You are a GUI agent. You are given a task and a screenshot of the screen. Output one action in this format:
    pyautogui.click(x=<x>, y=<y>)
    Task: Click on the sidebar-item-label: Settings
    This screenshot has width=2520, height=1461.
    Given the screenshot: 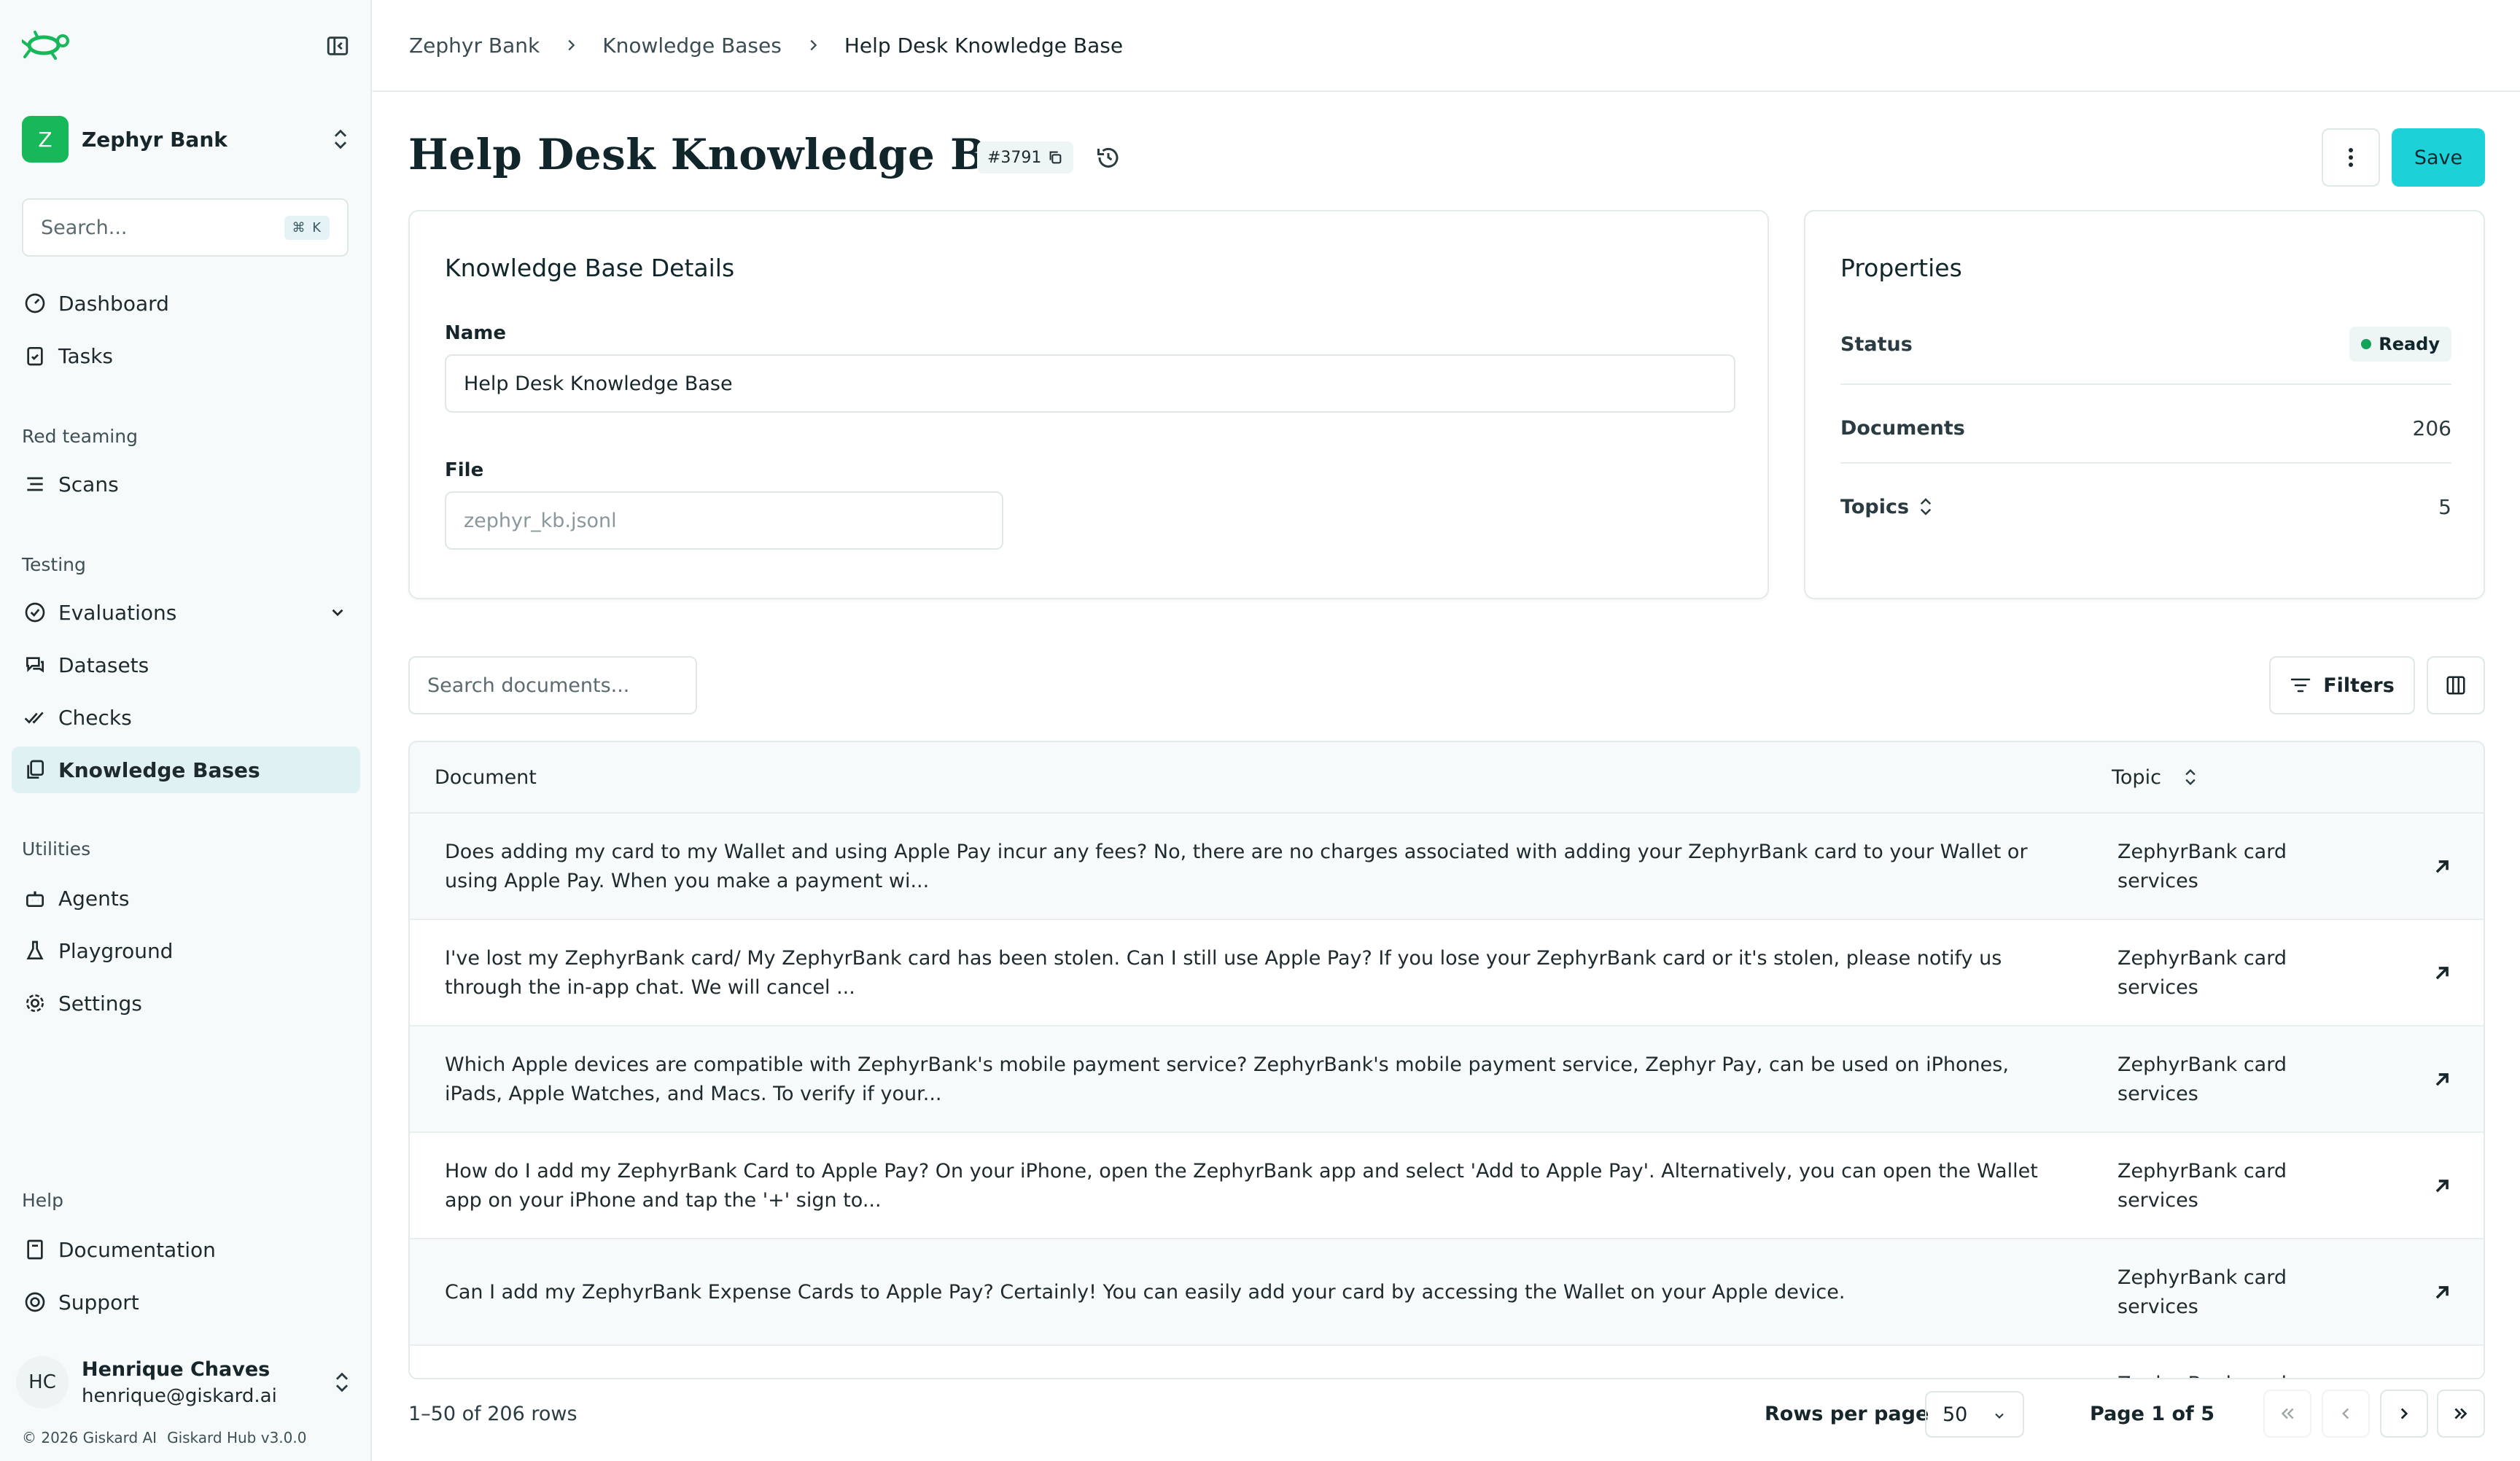 What is the action you would take?
    pyautogui.click(x=100, y=1003)
    